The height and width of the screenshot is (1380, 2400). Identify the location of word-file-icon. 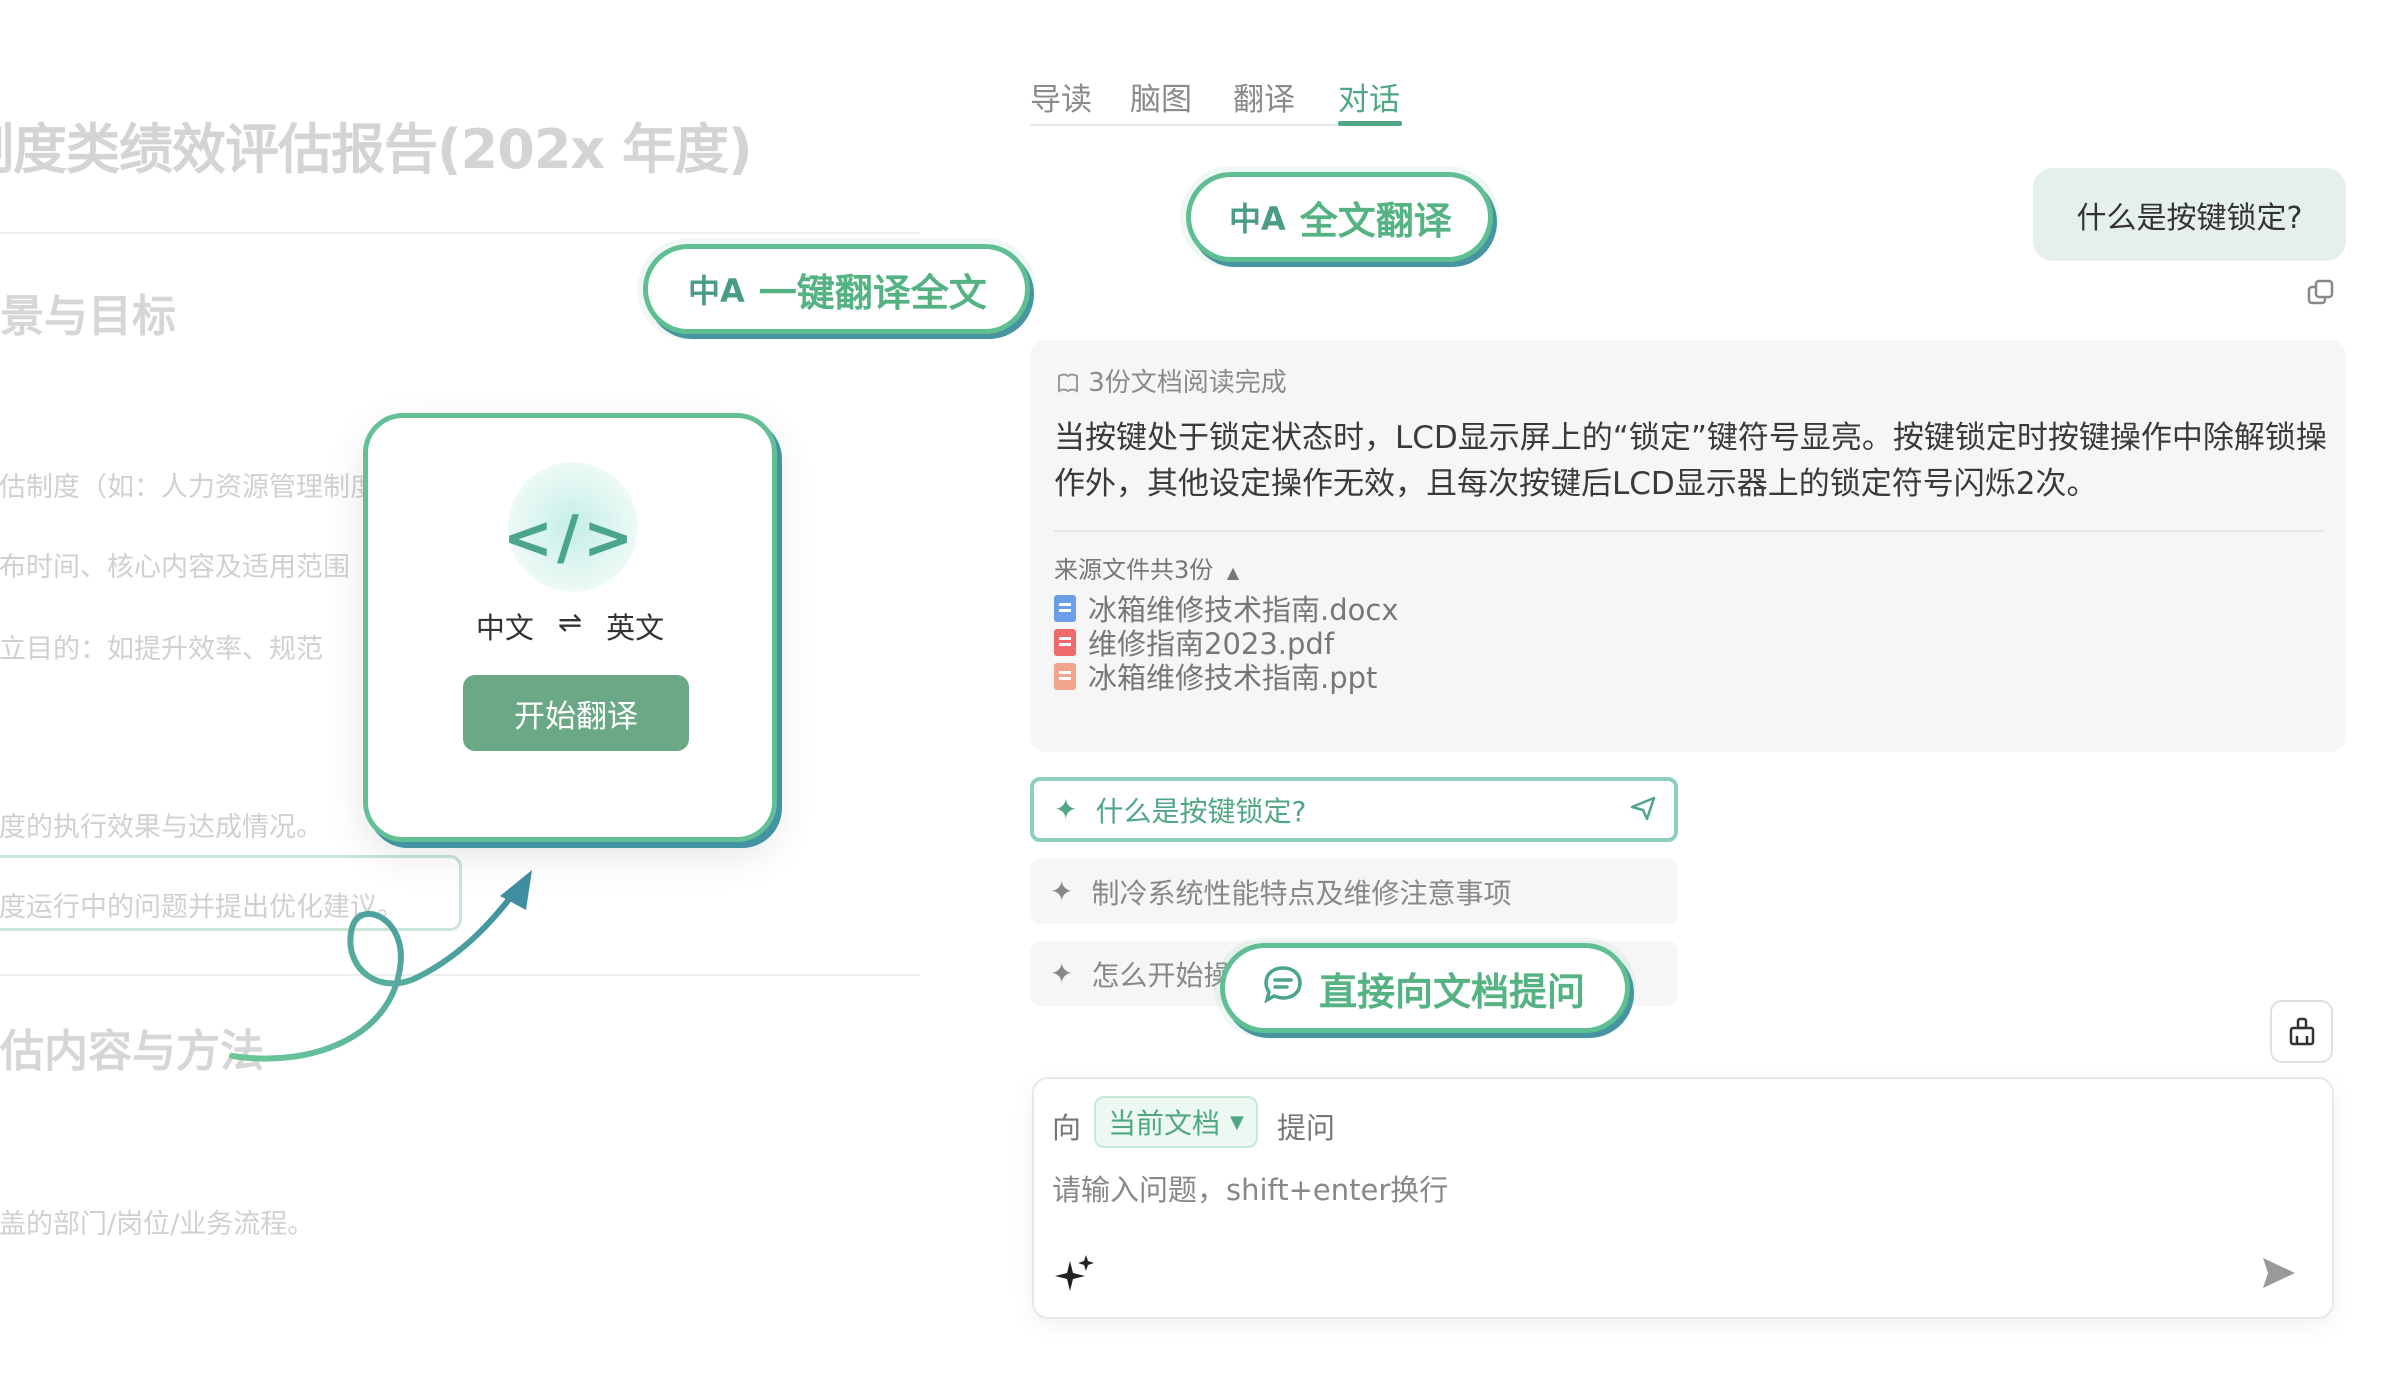
(1065, 608).